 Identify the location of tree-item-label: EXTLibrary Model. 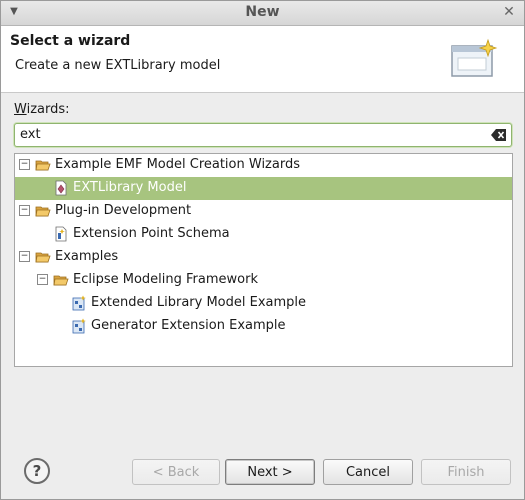
(130, 187).